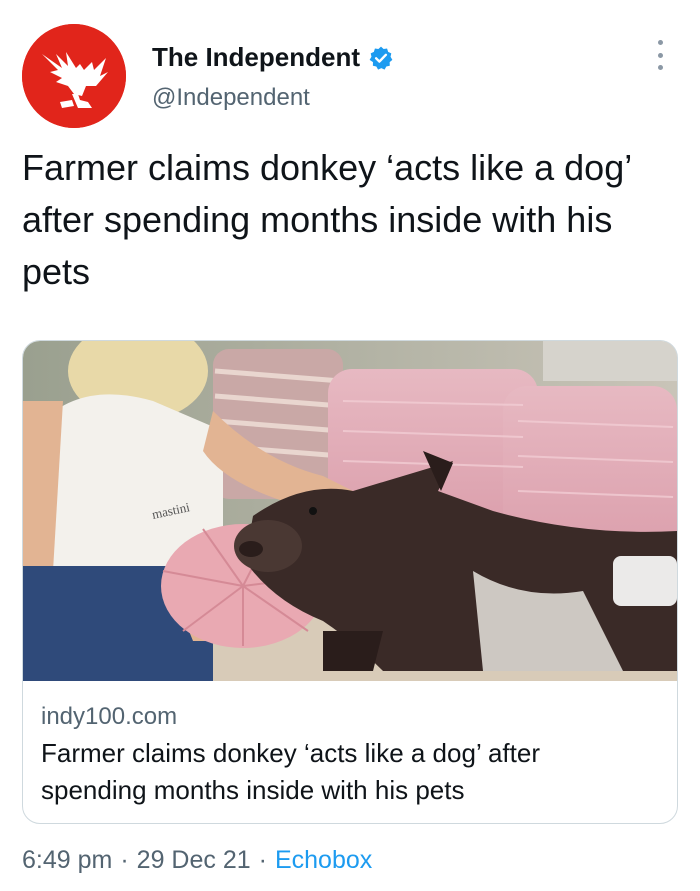 The width and height of the screenshot is (700, 891). What do you see at coordinates (109, 716) in the screenshot?
I see `card-domain: indy100.com` at bounding box center [109, 716].